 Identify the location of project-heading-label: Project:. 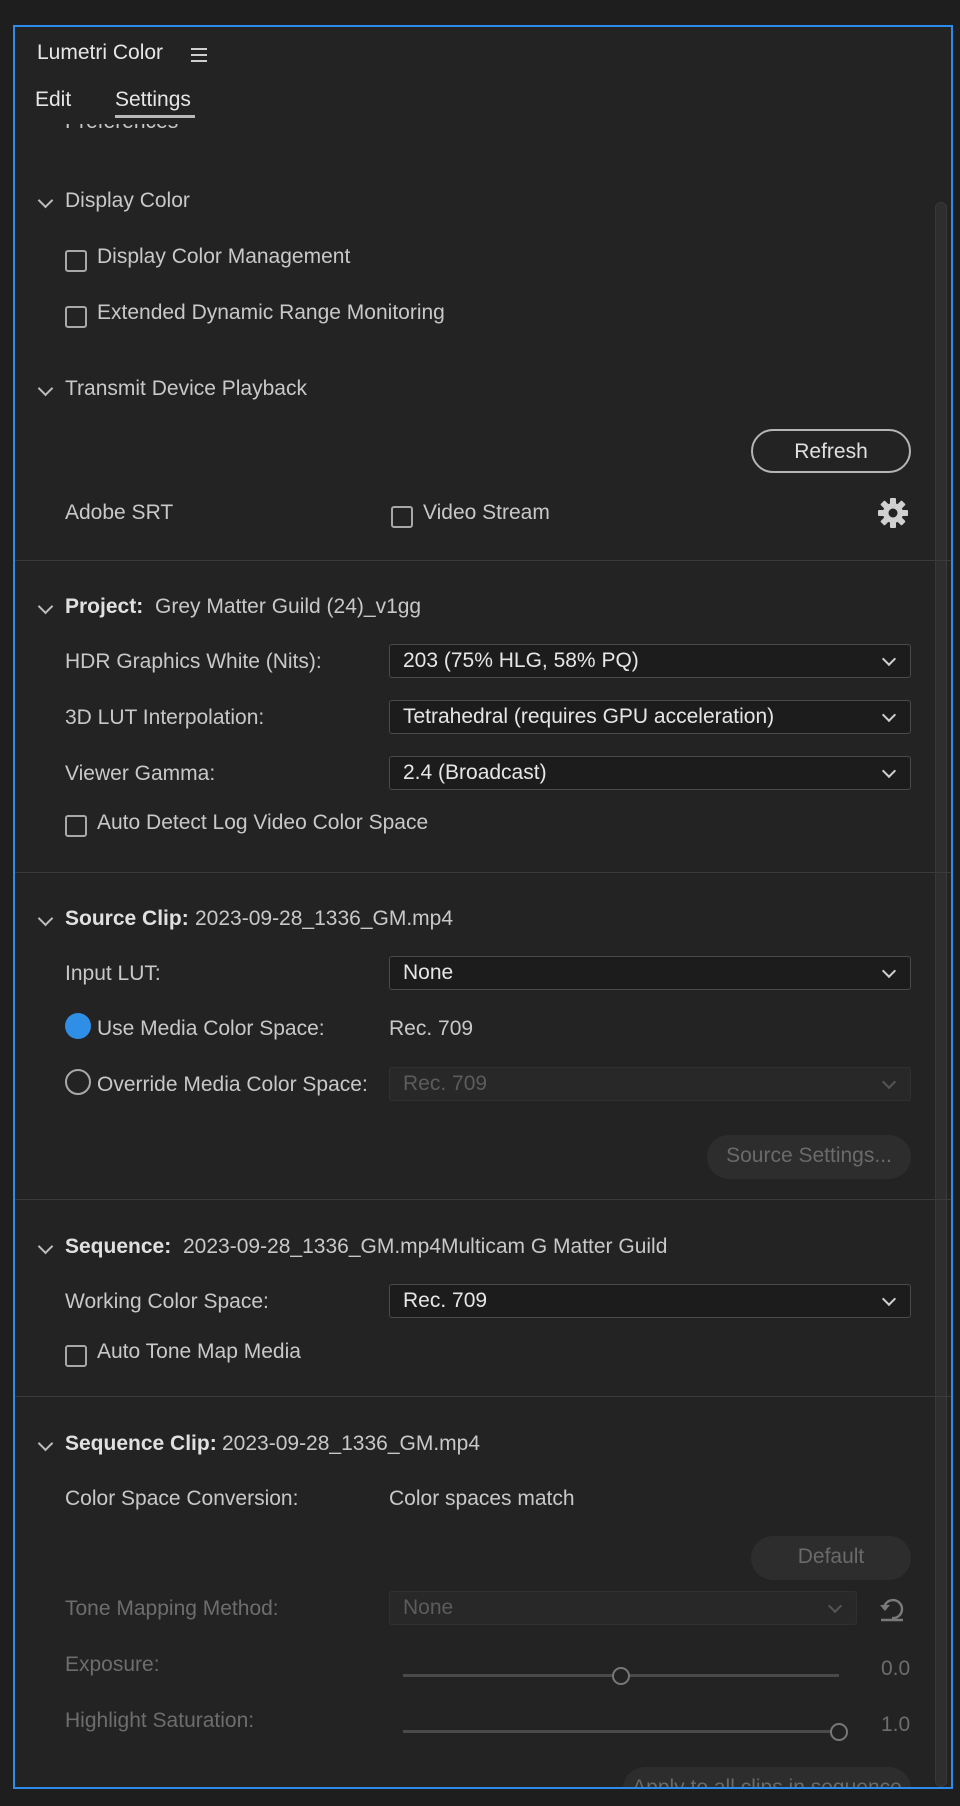
(104, 607).